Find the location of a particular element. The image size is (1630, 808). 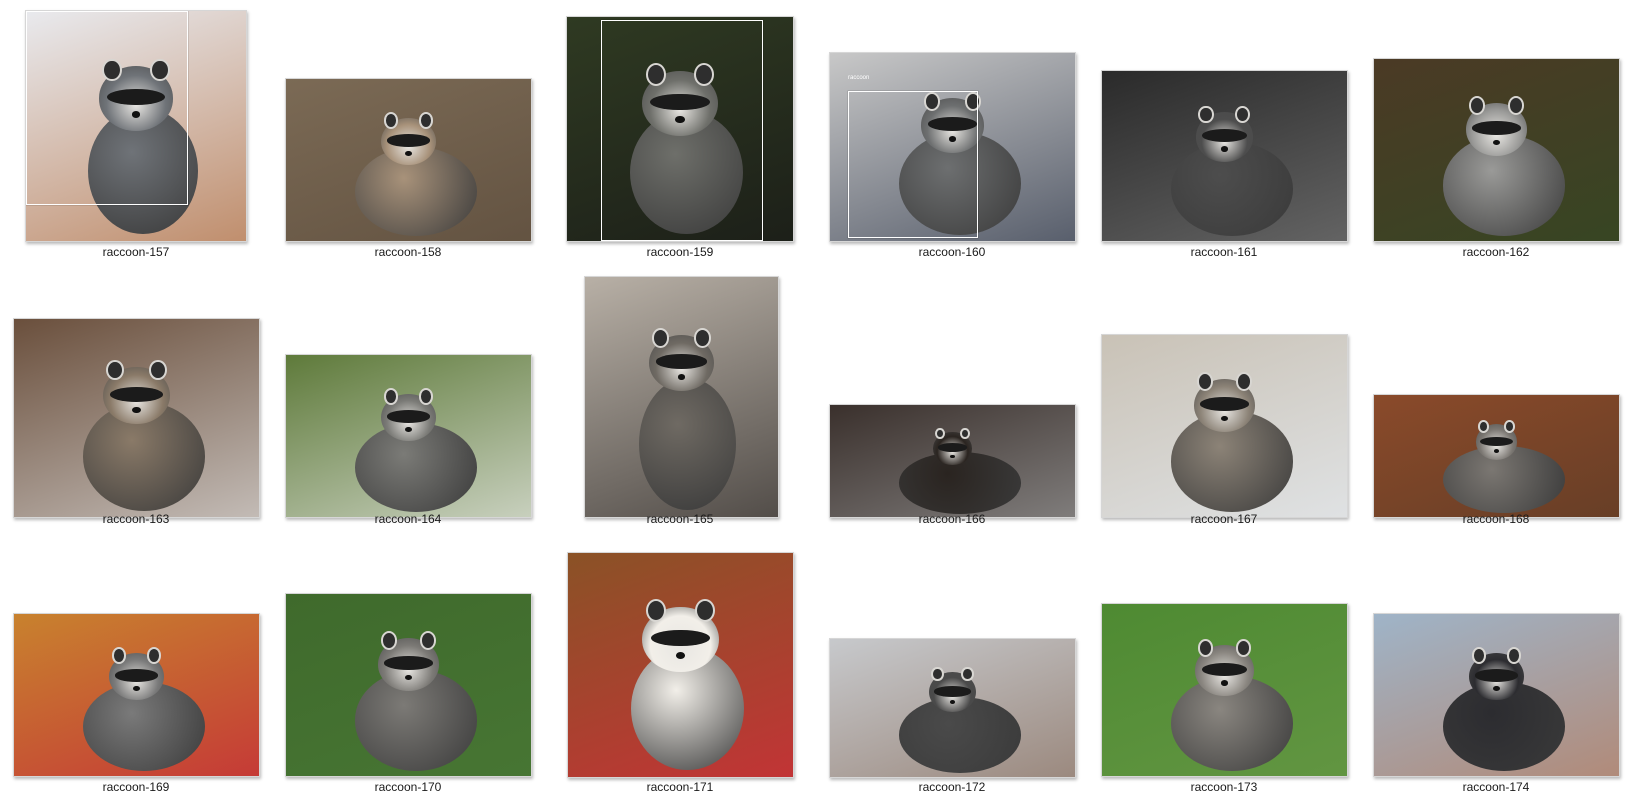

file-tile: raccoon-159 is located at coordinates (680, 137).